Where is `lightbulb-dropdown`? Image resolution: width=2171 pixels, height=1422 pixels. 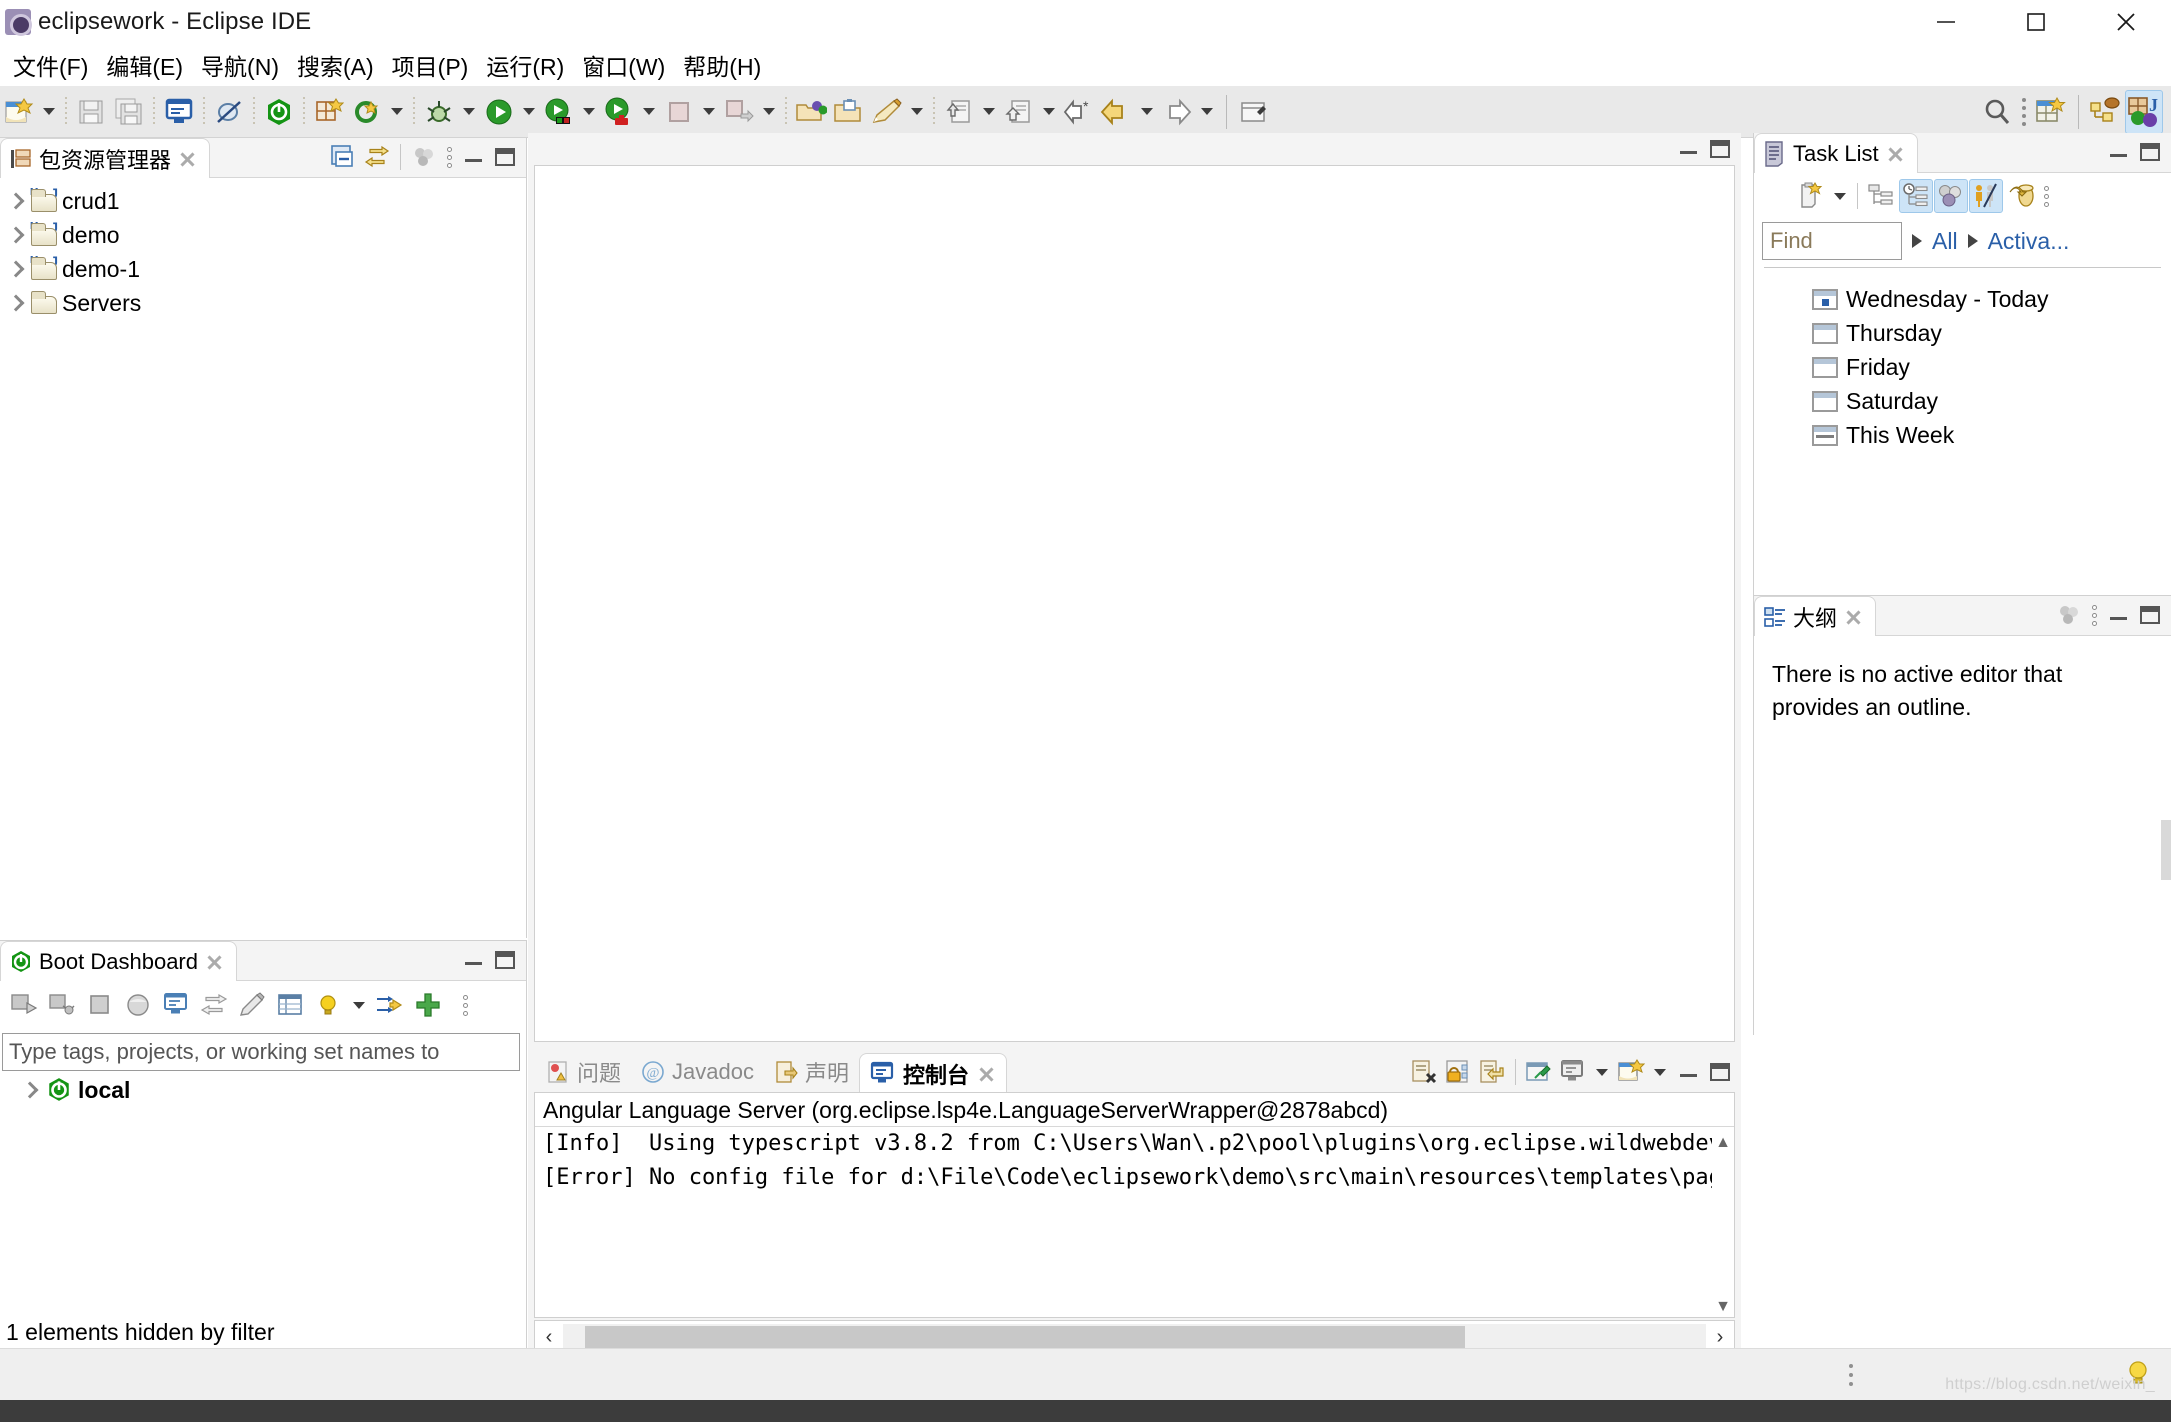
lightbulb-dropdown is located at coordinates (359, 1005).